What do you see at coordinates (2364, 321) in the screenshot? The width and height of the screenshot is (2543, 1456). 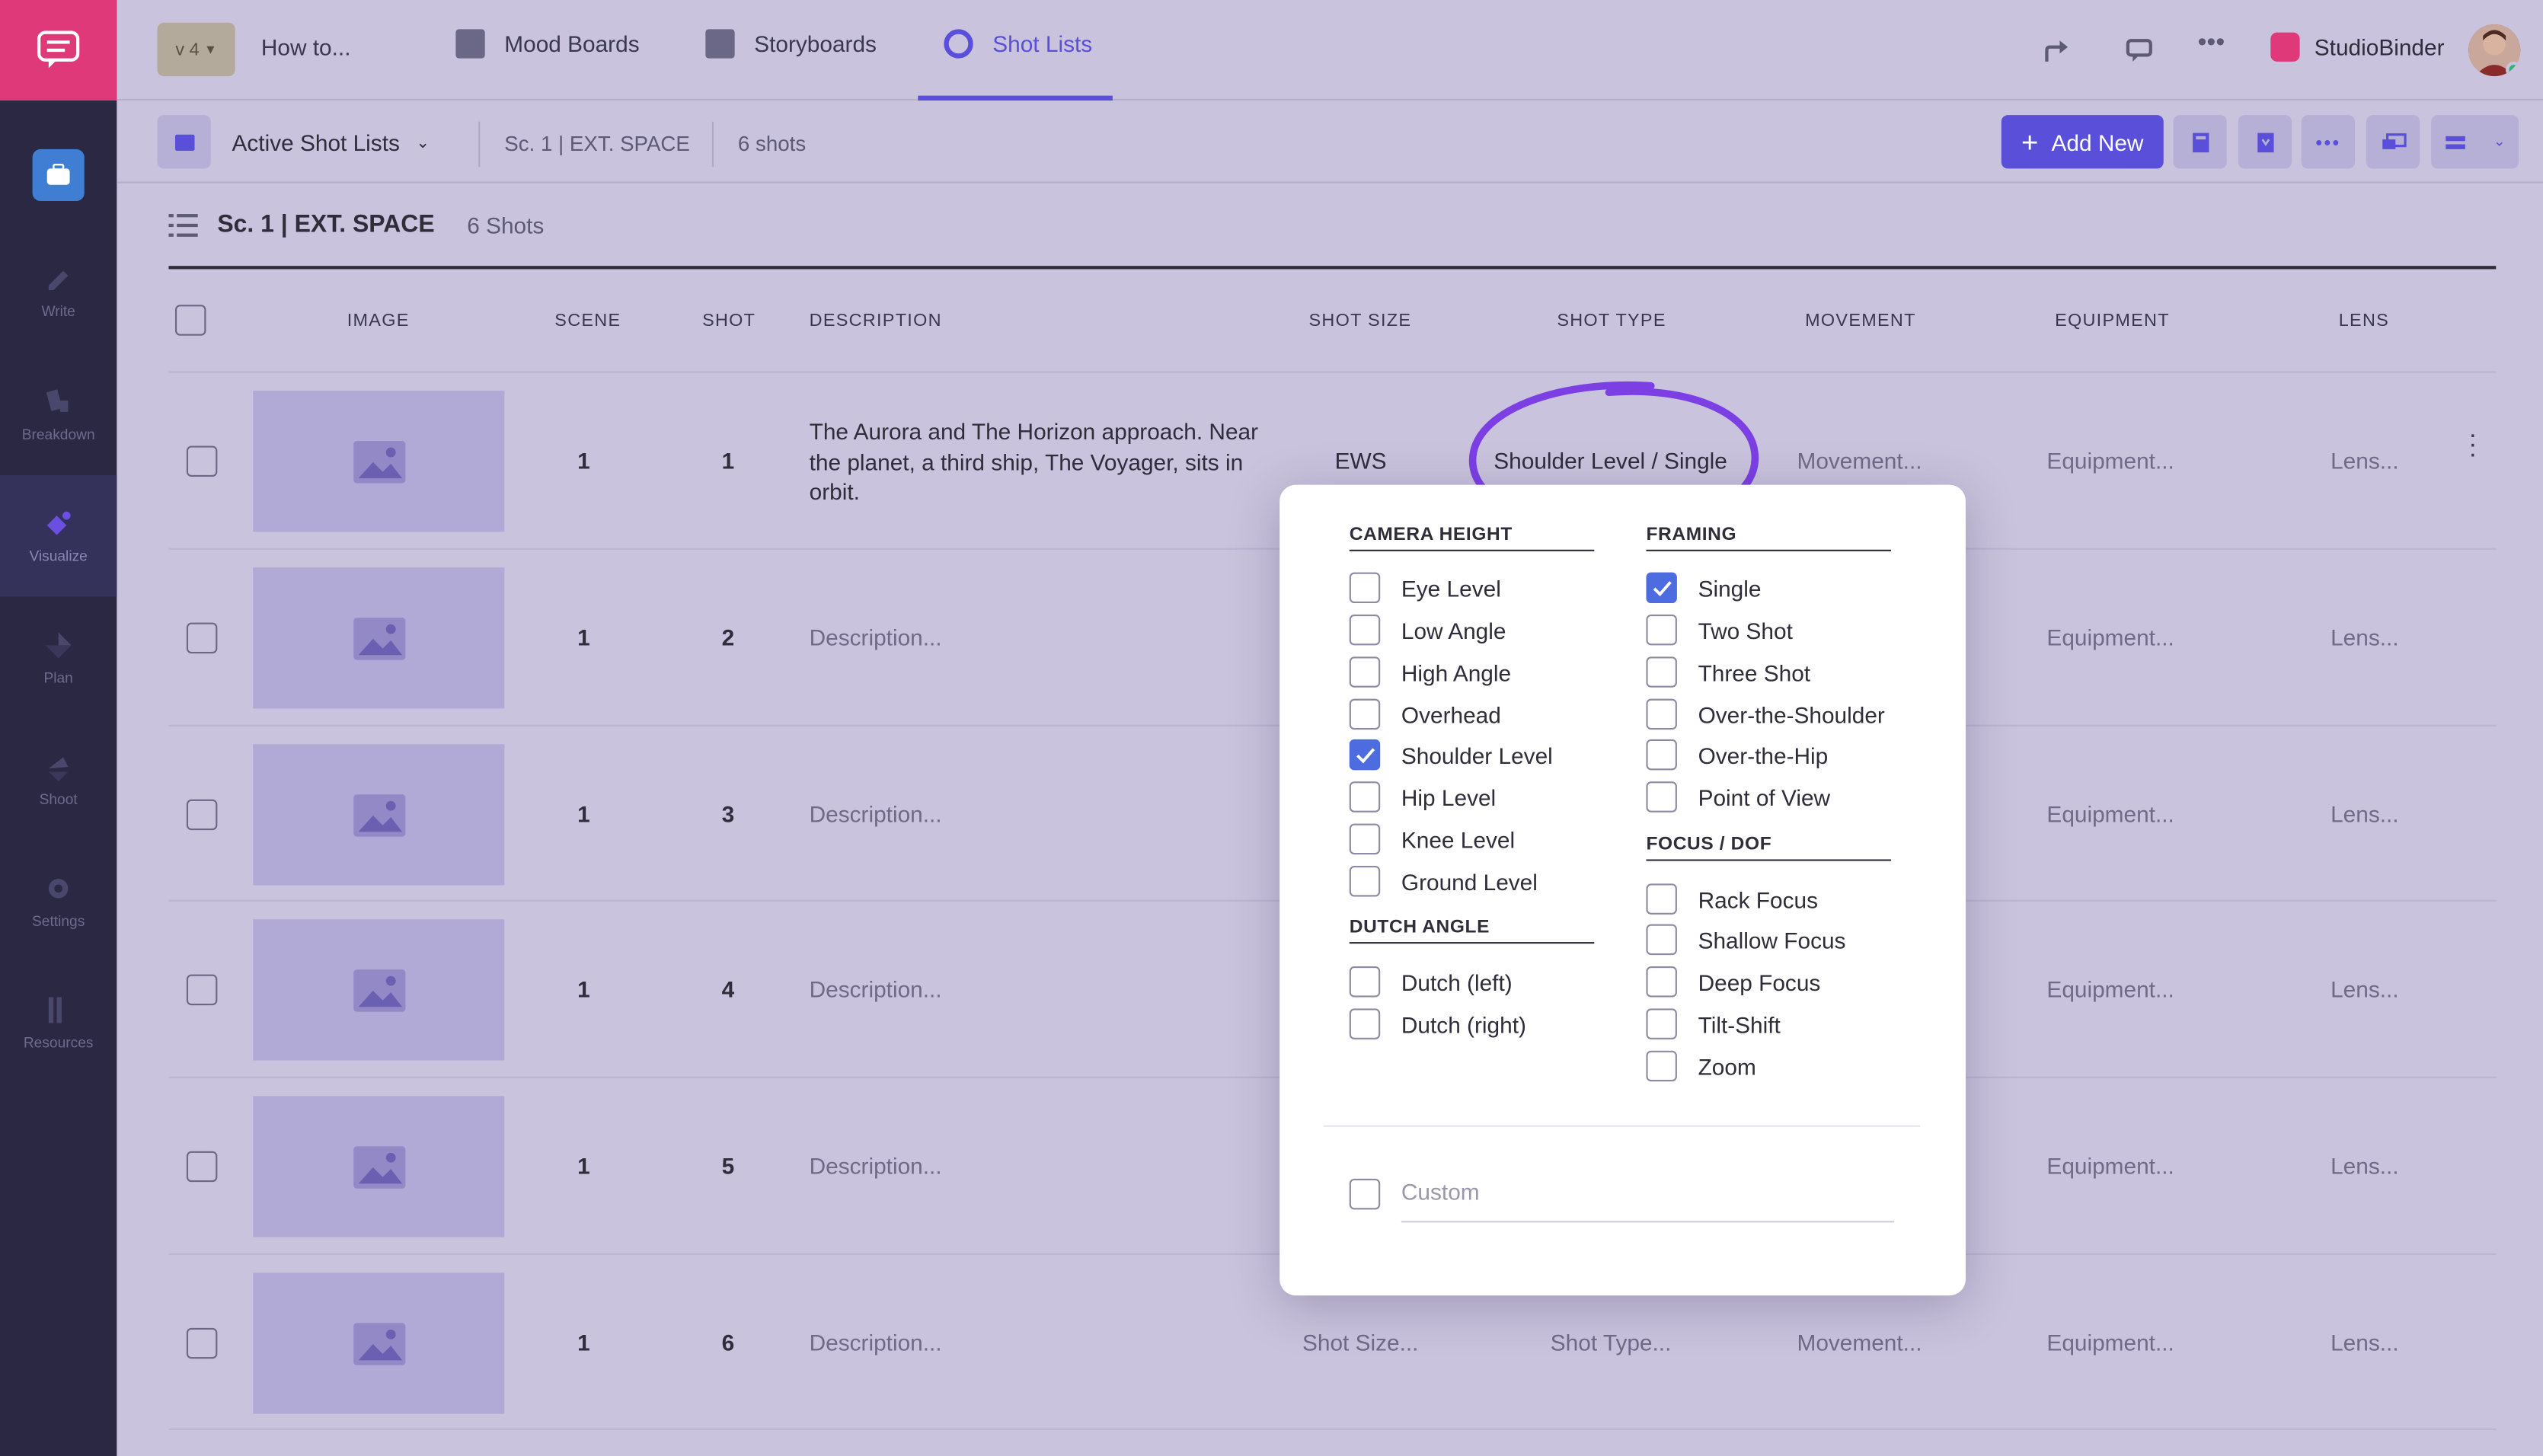 I see `column-header-lens: LENS` at bounding box center [2364, 321].